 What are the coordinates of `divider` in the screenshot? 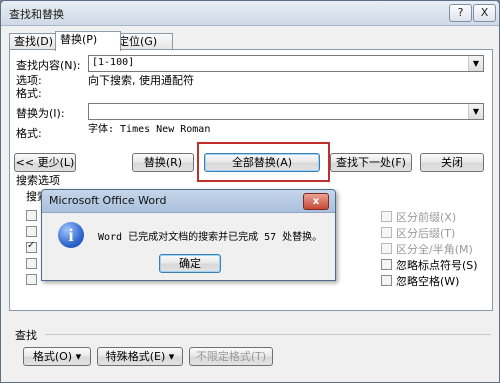 It's located at (268, 334).